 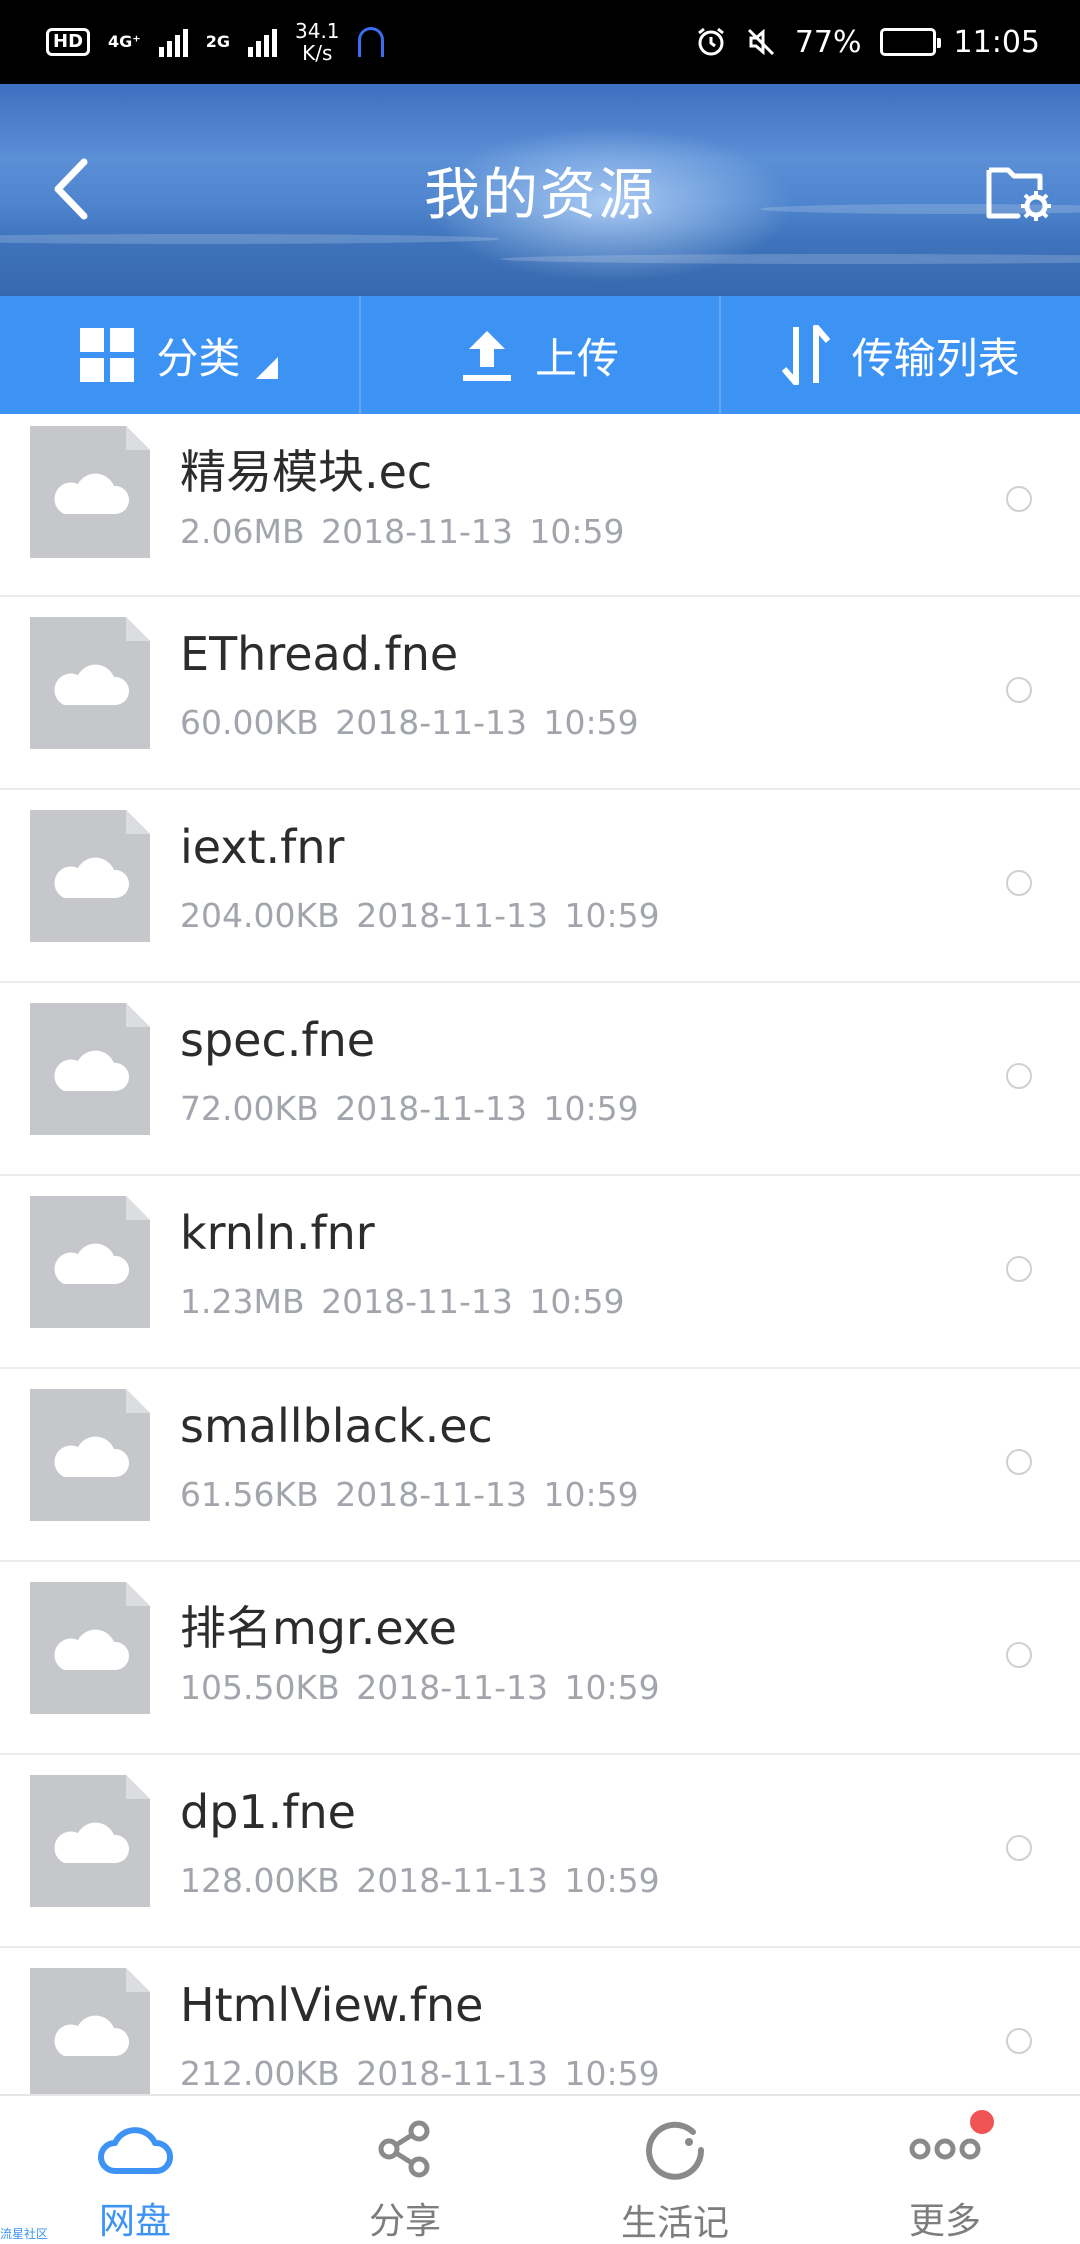 I want to click on file-meta: 128.00KB 2018-11-13 10:59, so click(x=420, y=1880).